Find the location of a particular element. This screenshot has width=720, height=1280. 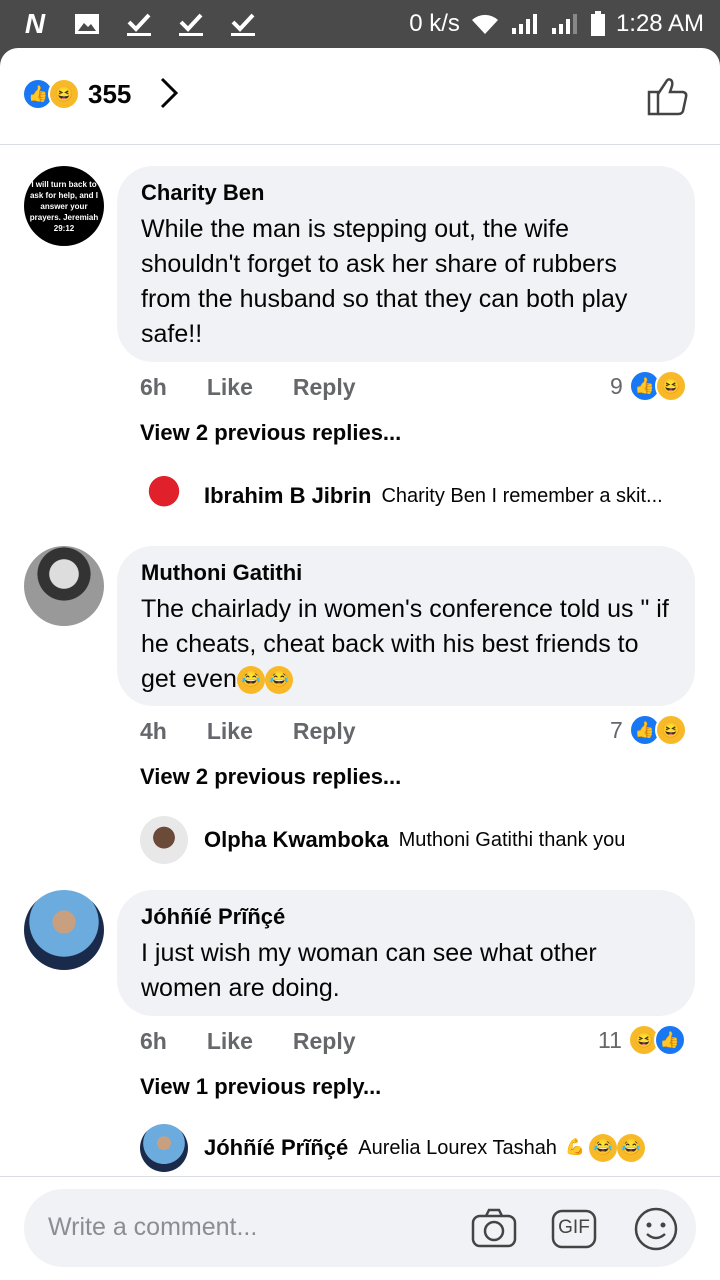

comment-reaction-count: 11 is located at coordinates (610, 1039).